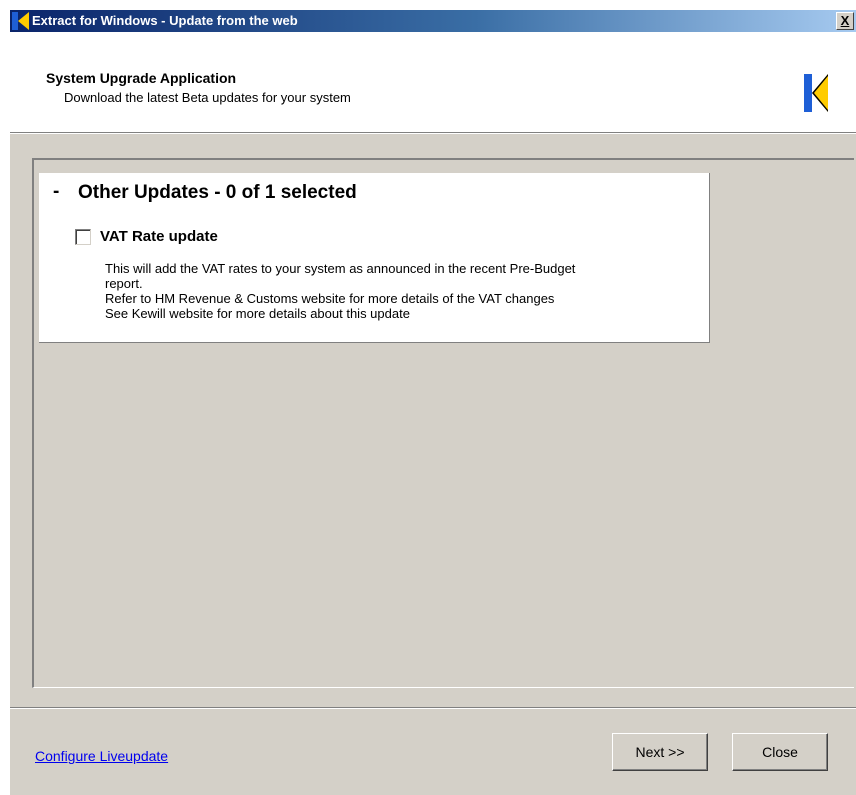  What do you see at coordinates (56, 192) in the screenshot?
I see `group-collapse-toggle: -` at bounding box center [56, 192].